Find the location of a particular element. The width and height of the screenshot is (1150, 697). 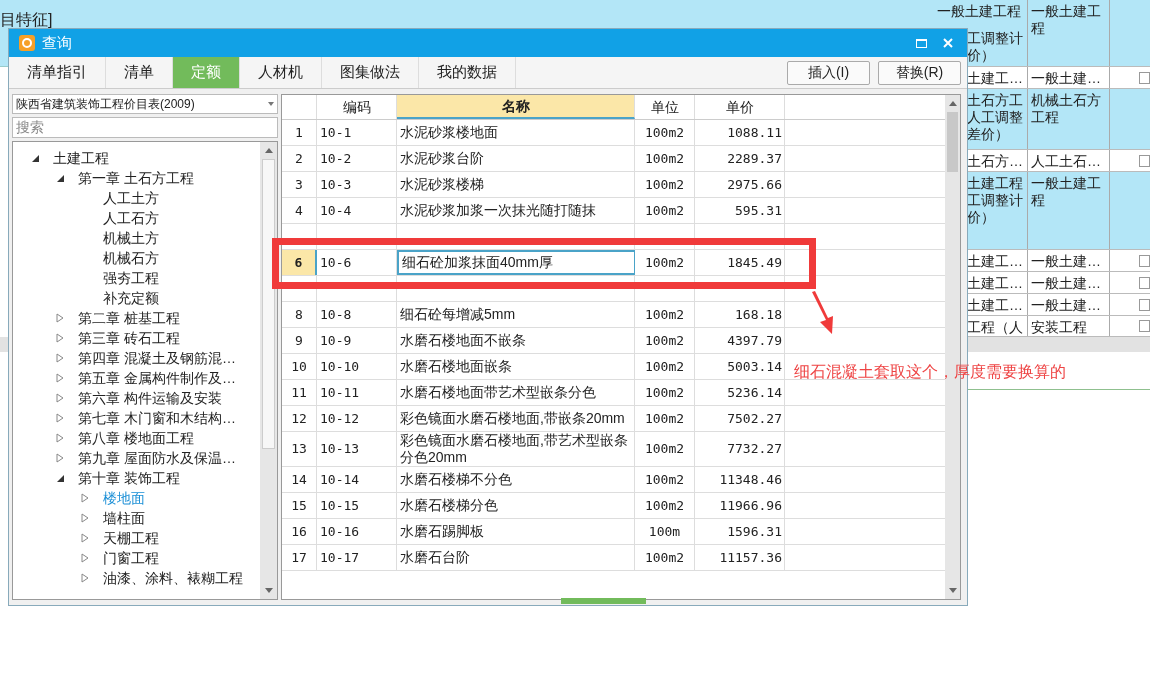

table-cell: 7732.27 is located at coordinates (740, 449).